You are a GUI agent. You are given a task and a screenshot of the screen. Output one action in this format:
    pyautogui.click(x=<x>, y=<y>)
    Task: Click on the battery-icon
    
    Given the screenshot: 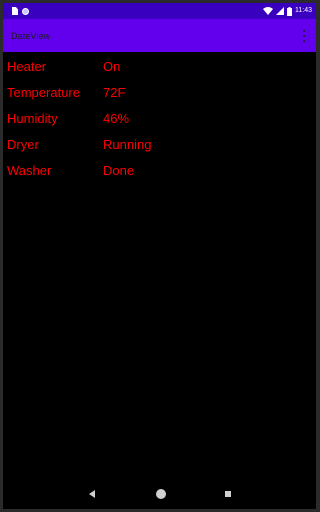 What is the action you would take?
    pyautogui.click(x=289, y=11)
    